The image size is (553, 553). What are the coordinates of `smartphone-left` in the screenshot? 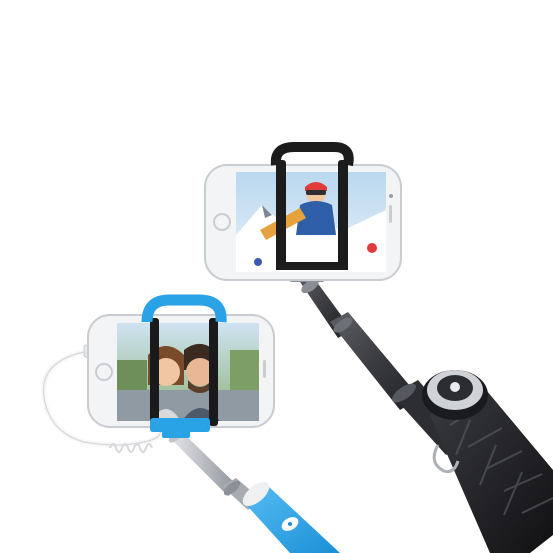 It's located at (181, 371).